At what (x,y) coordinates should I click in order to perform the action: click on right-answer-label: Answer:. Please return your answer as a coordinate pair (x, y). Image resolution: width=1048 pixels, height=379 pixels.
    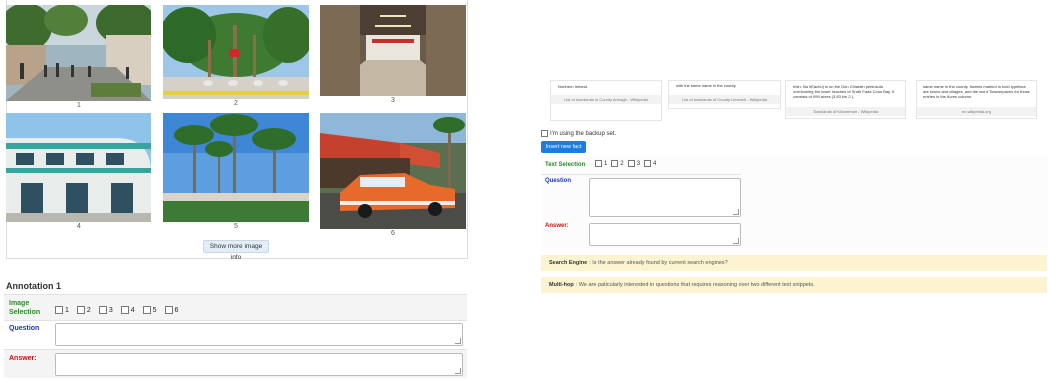
    Looking at the image, I should click on (557, 226).